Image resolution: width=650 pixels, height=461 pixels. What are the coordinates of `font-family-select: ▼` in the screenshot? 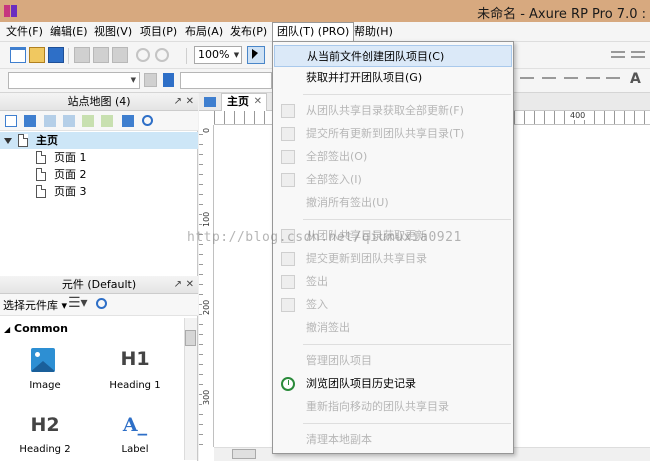 It's located at (74, 80).